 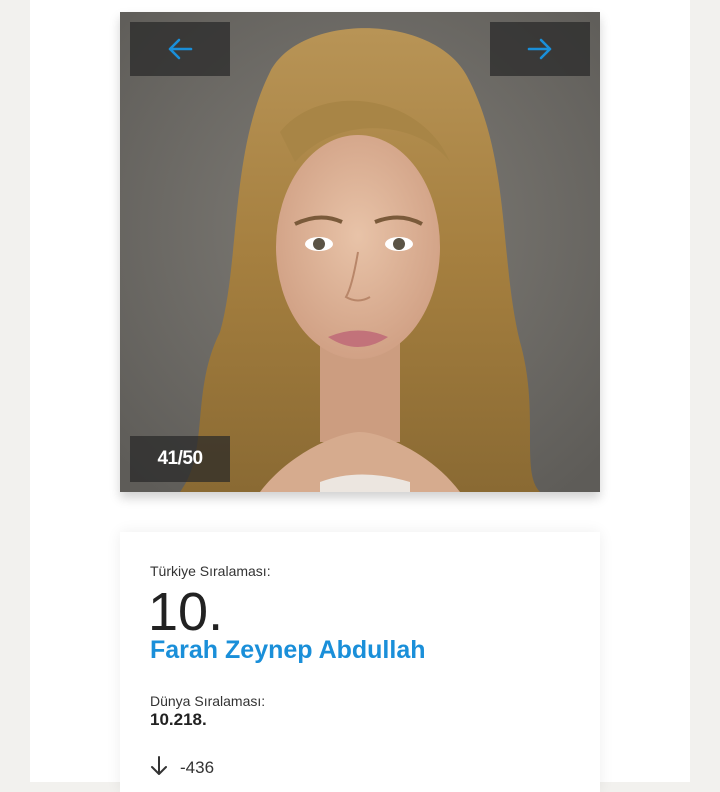 I want to click on turkey-ranking-label: Türkiye Sıralaması:, so click(x=210, y=571).